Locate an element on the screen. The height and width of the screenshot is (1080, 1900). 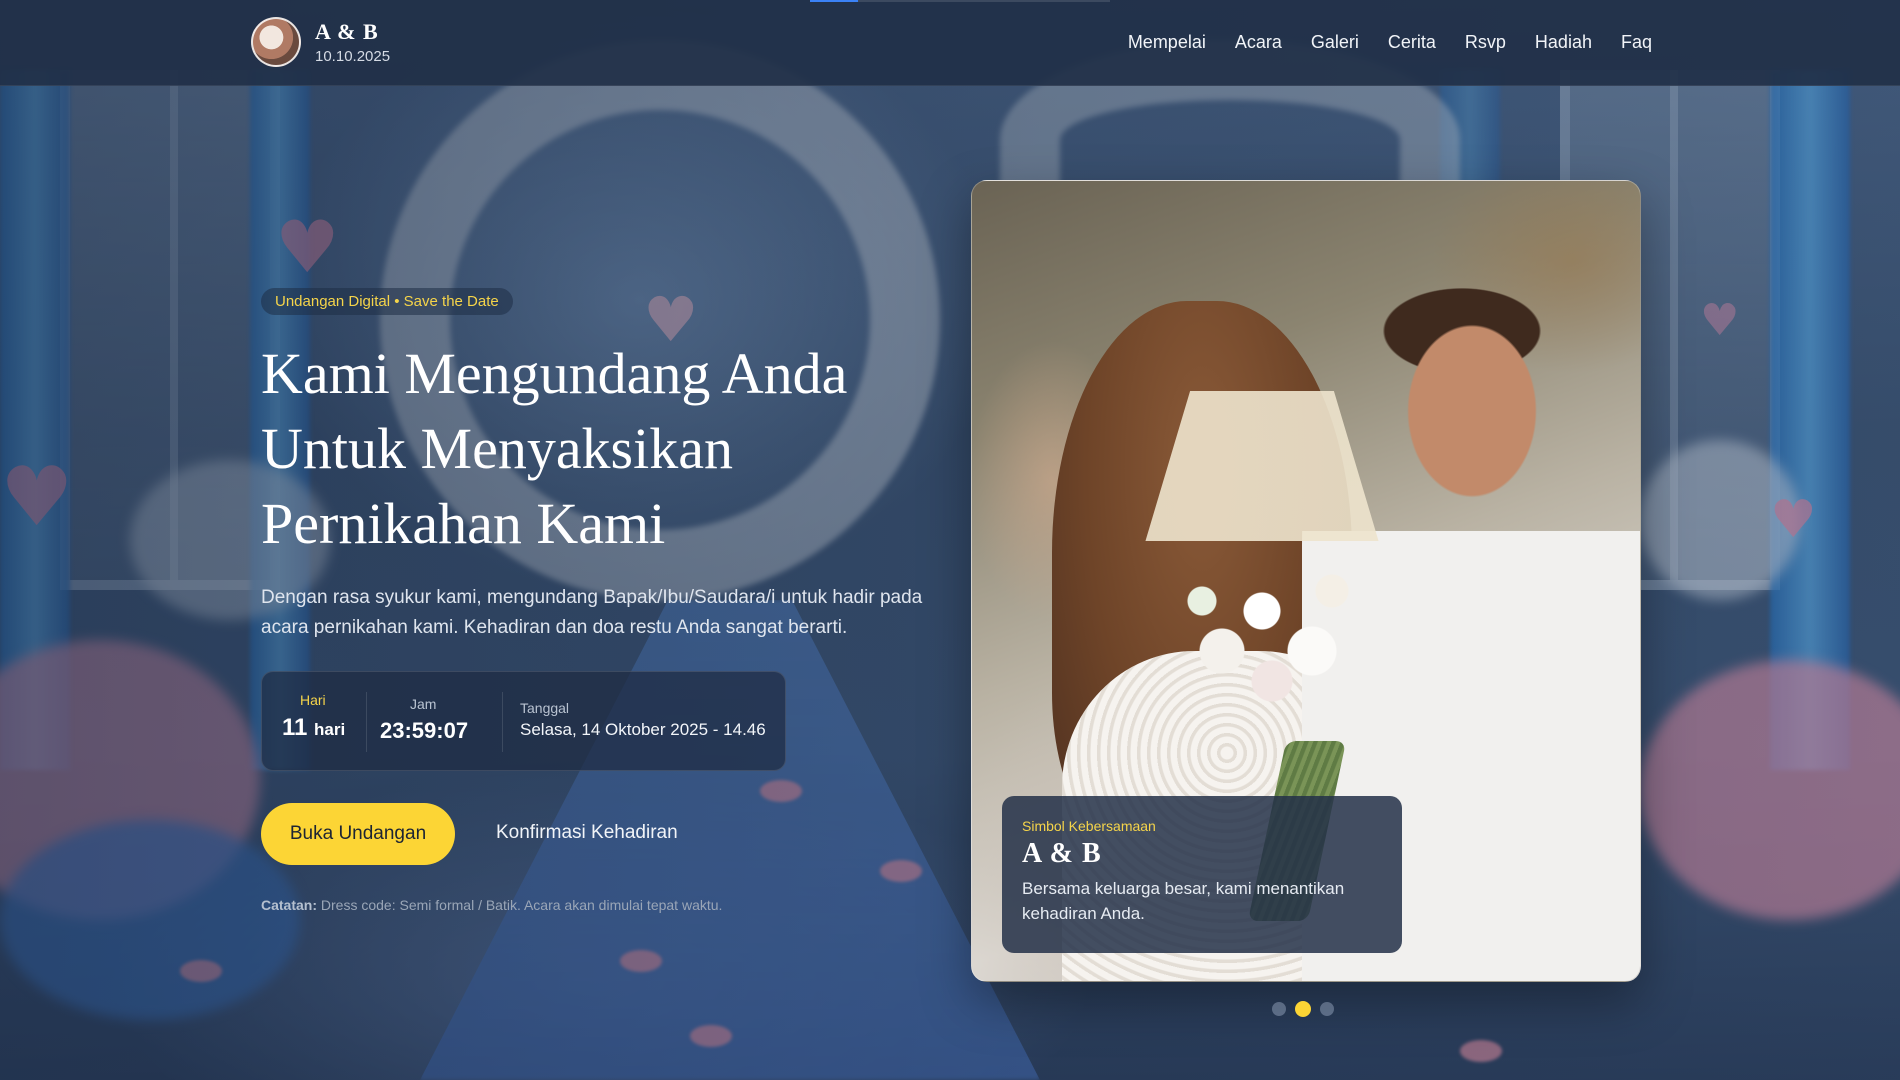
countdown-days-value: 11 is located at coordinates (295, 727).